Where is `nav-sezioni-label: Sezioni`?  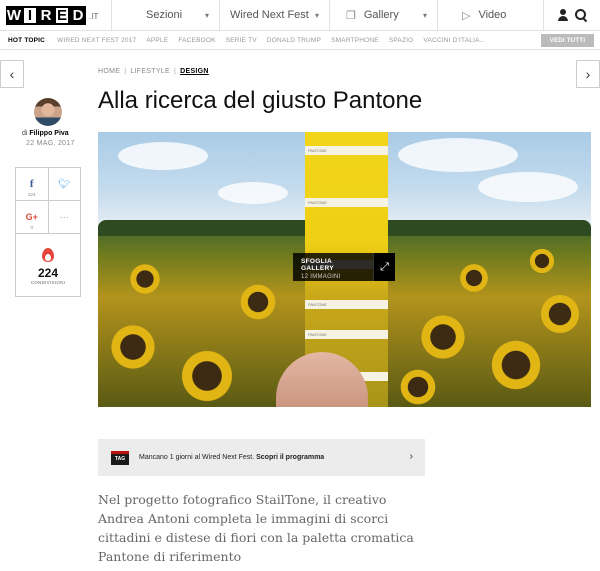
nav-sezioni-label: Sezioni is located at coordinates (164, 15).